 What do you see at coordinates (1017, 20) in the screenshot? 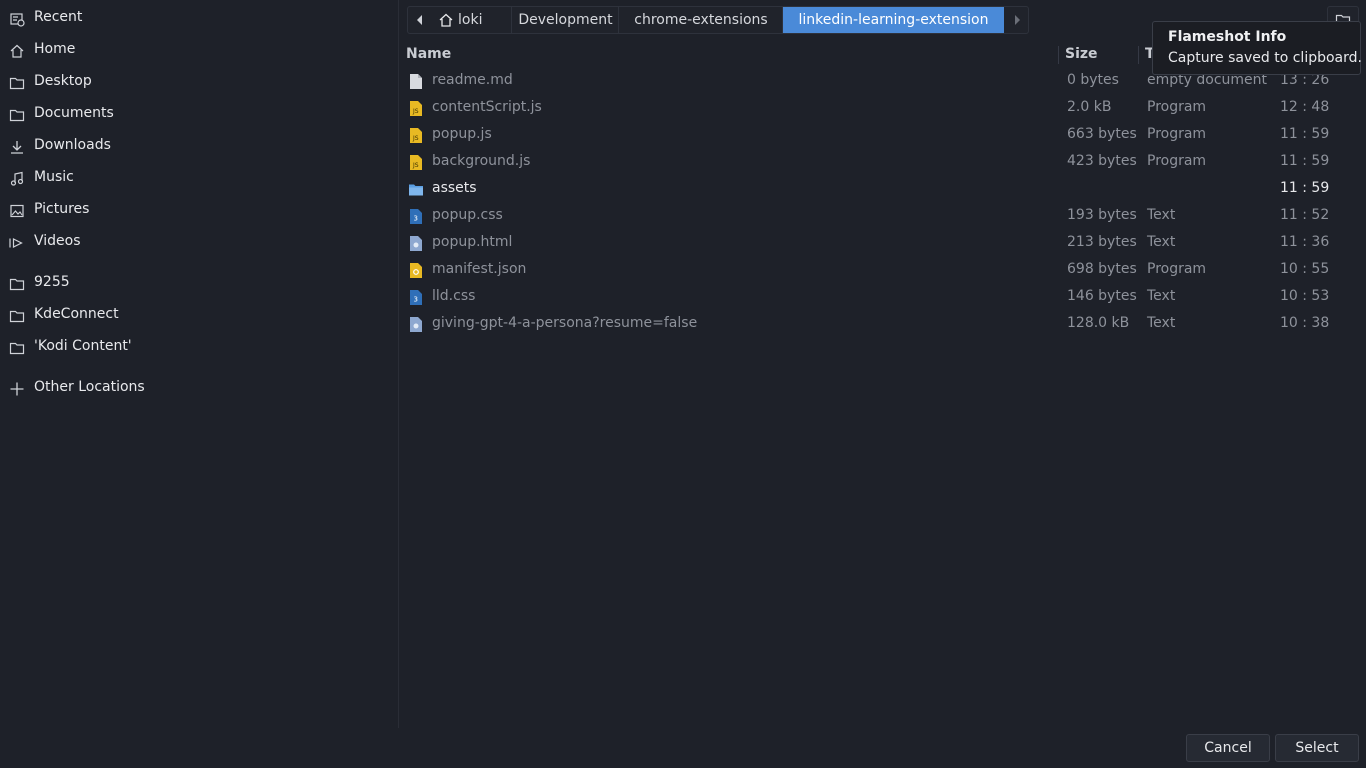
I see `path-scroll-right-button` at bounding box center [1017, 20].